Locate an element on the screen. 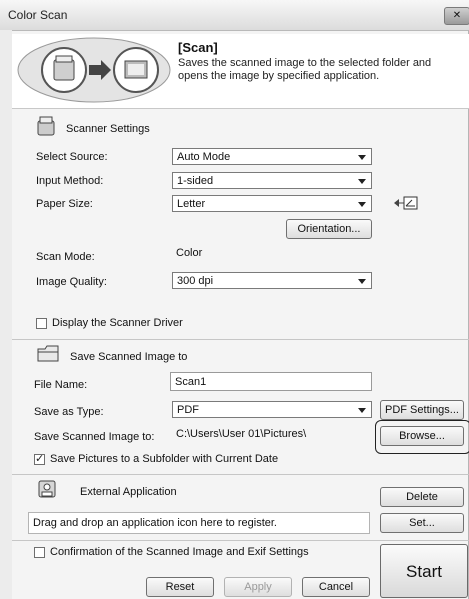 The width and height of the screenshot is (469, 599). scan-mode-label: Scan Mode: is located at coordinates (65, 257).